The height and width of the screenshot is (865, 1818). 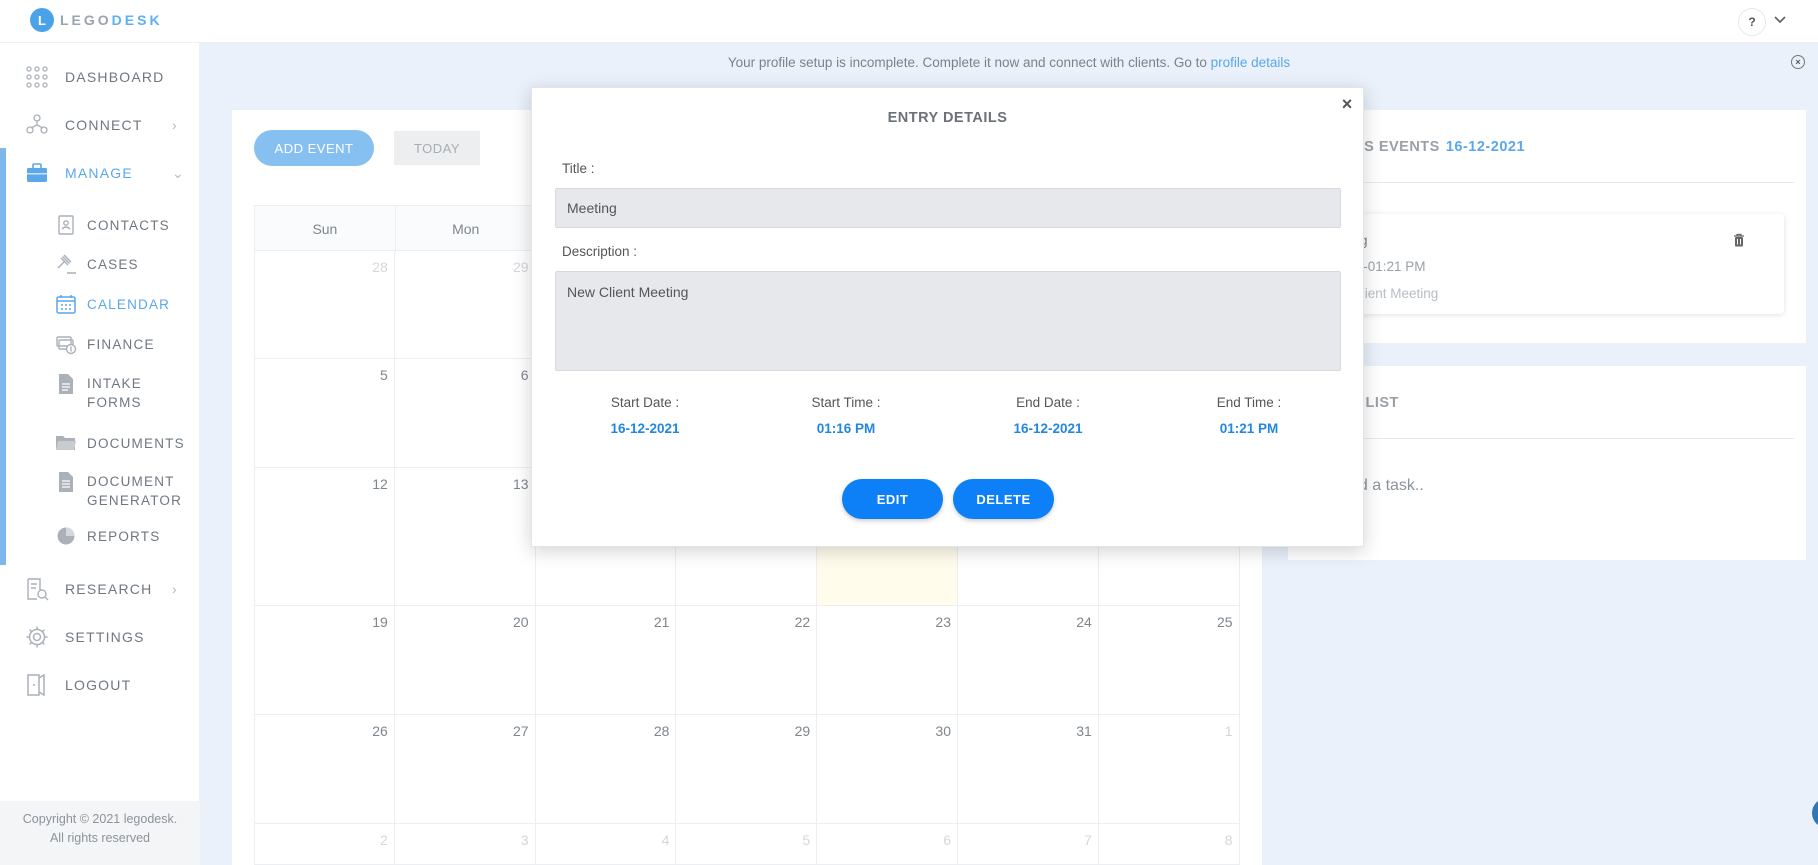 What do you see at coordinates (943, 731) in the screenshot?
I see `calendar-date: 30` at bounding box center [943, 731].